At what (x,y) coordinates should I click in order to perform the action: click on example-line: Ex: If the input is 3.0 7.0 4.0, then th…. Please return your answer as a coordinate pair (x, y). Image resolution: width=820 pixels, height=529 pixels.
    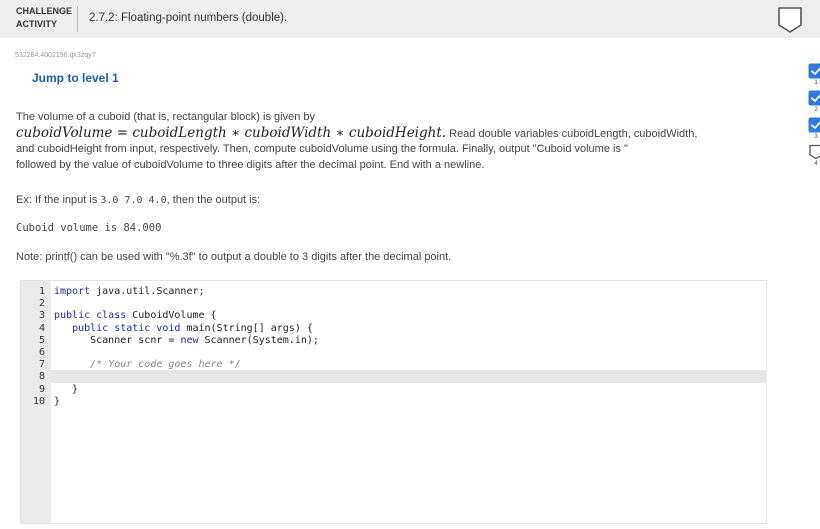
    Looking at the image, I should click on (138, 200).